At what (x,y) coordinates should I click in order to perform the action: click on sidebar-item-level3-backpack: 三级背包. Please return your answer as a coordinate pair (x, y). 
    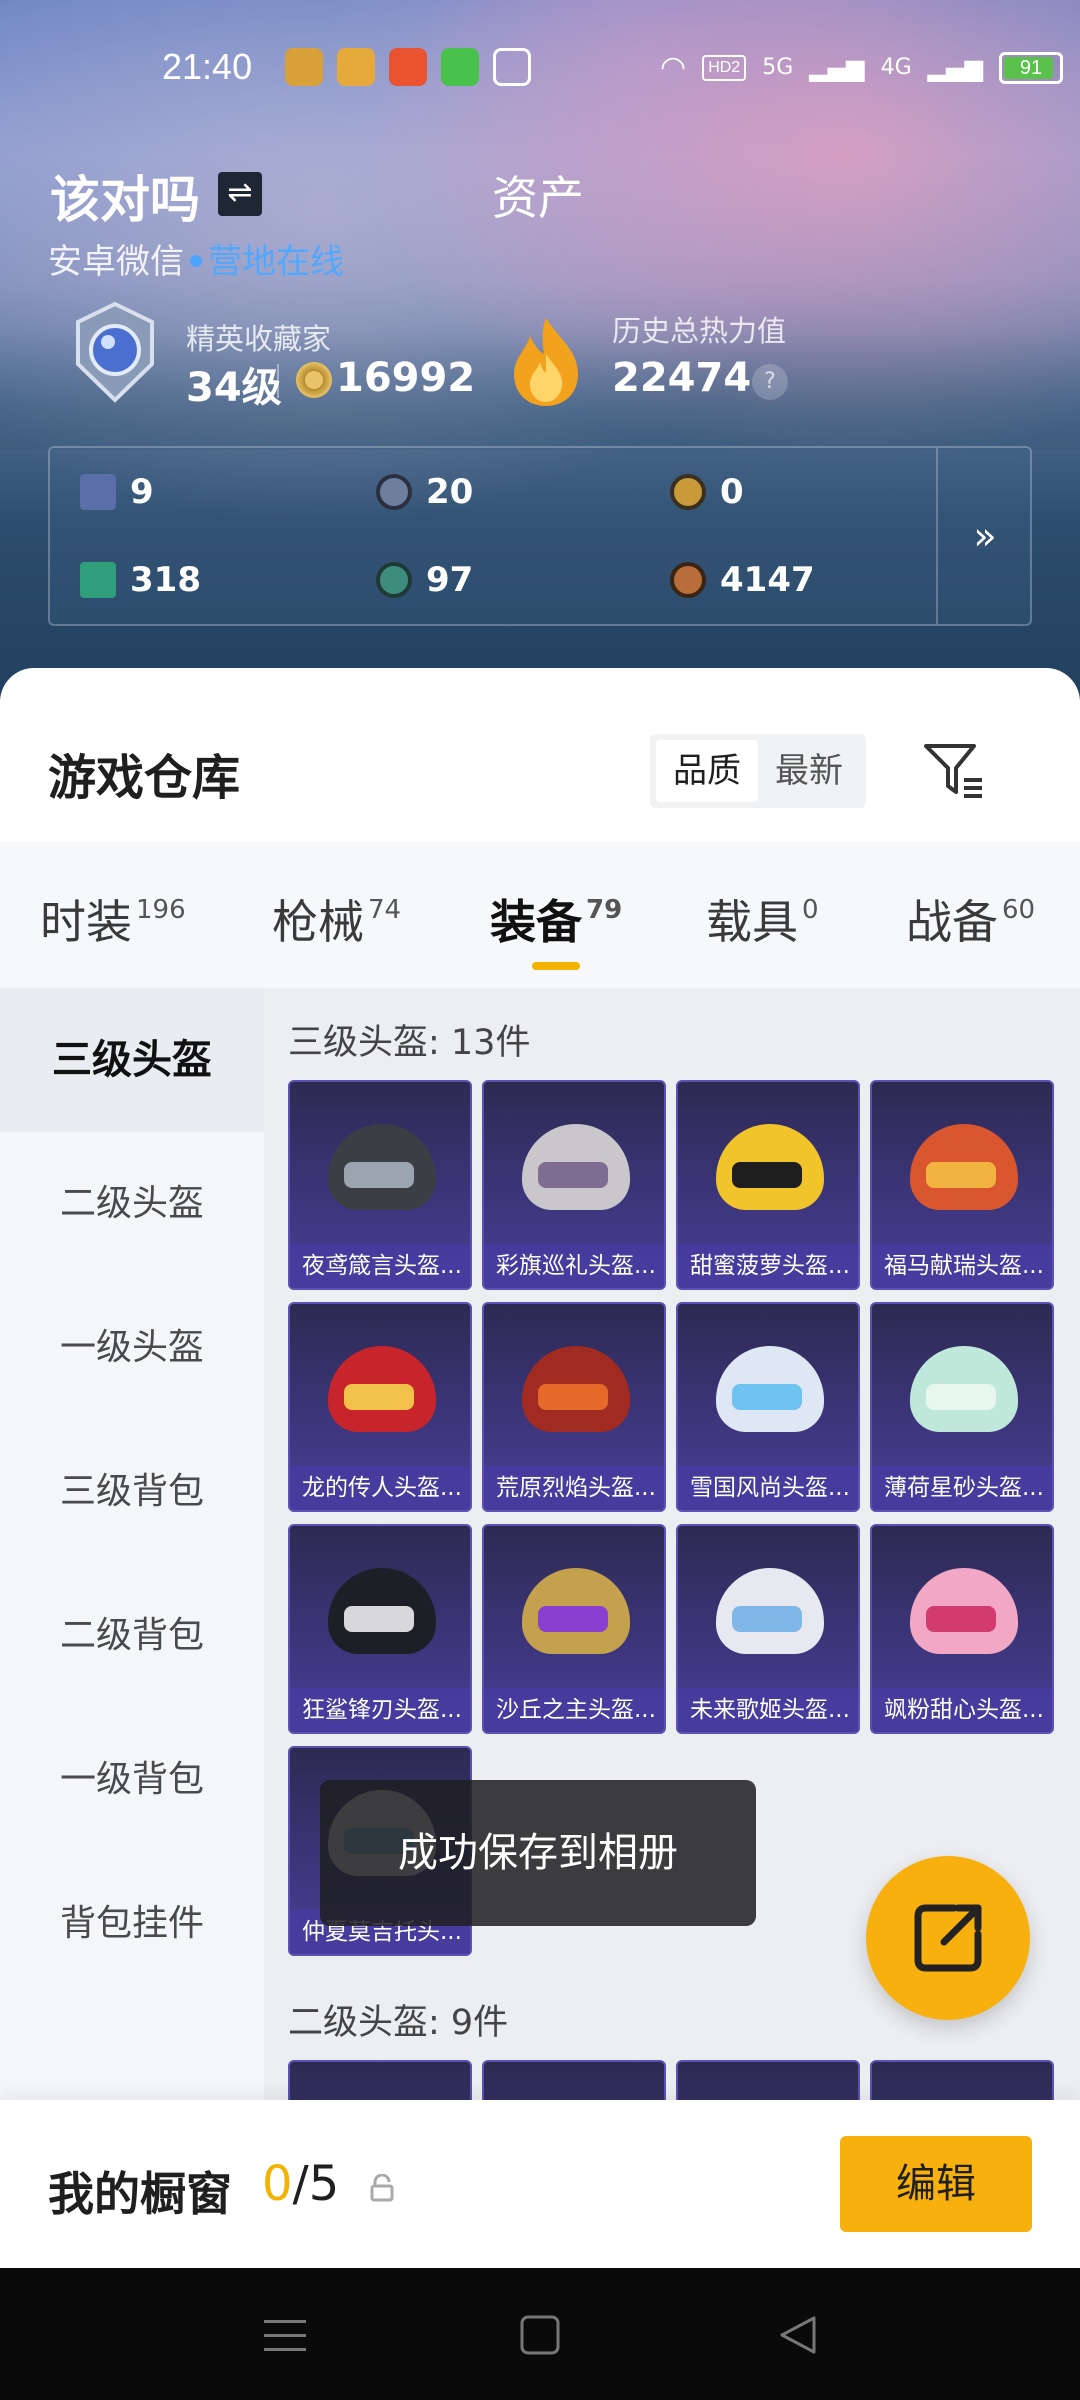
    Looking at the image, I should click on (132, 1492).